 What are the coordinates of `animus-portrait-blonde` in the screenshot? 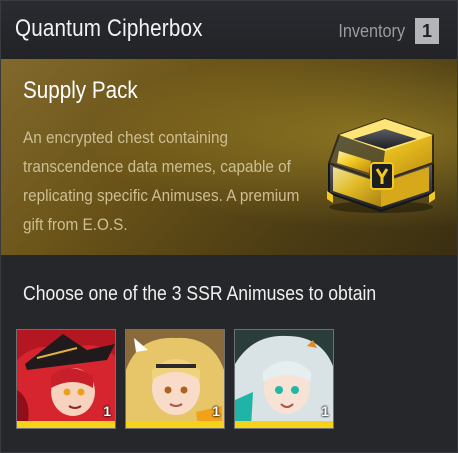 It's located at (175, 379).